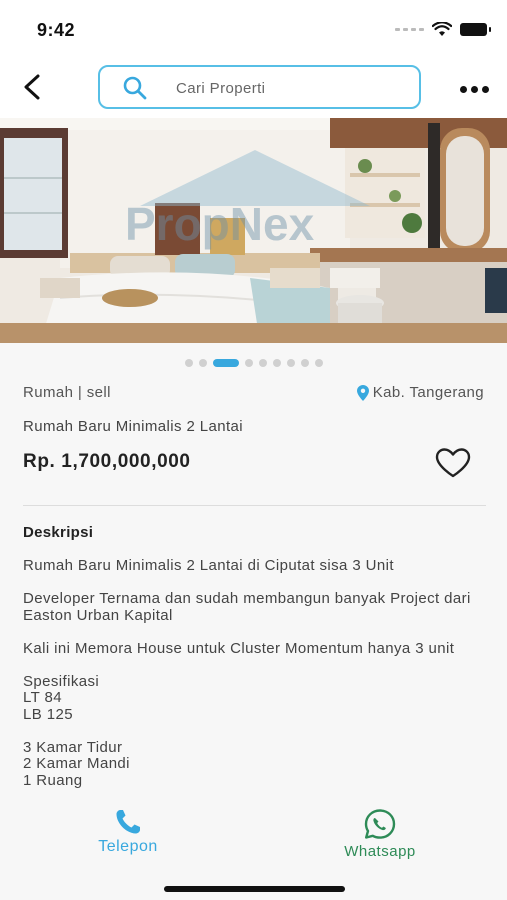 The width and height of the screenshot is (507, 900). What do you see at coordinates (128, 846) in the screenshot?
I see `telepon-label: Telepon` at bounding box center [128, 846].